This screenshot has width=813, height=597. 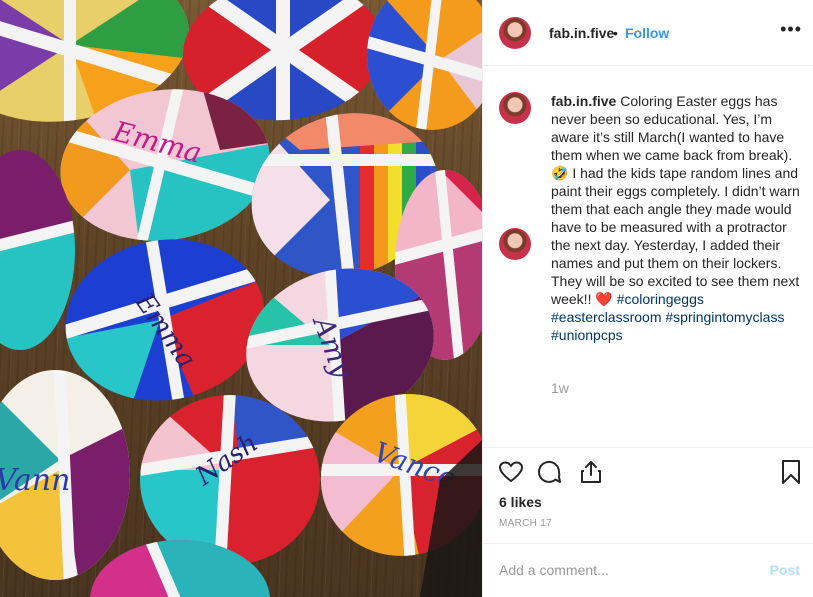 What do you see at coordinates (511, 472) in the screenshot?
I see `heart-icon` at bounding box center [511, 472].